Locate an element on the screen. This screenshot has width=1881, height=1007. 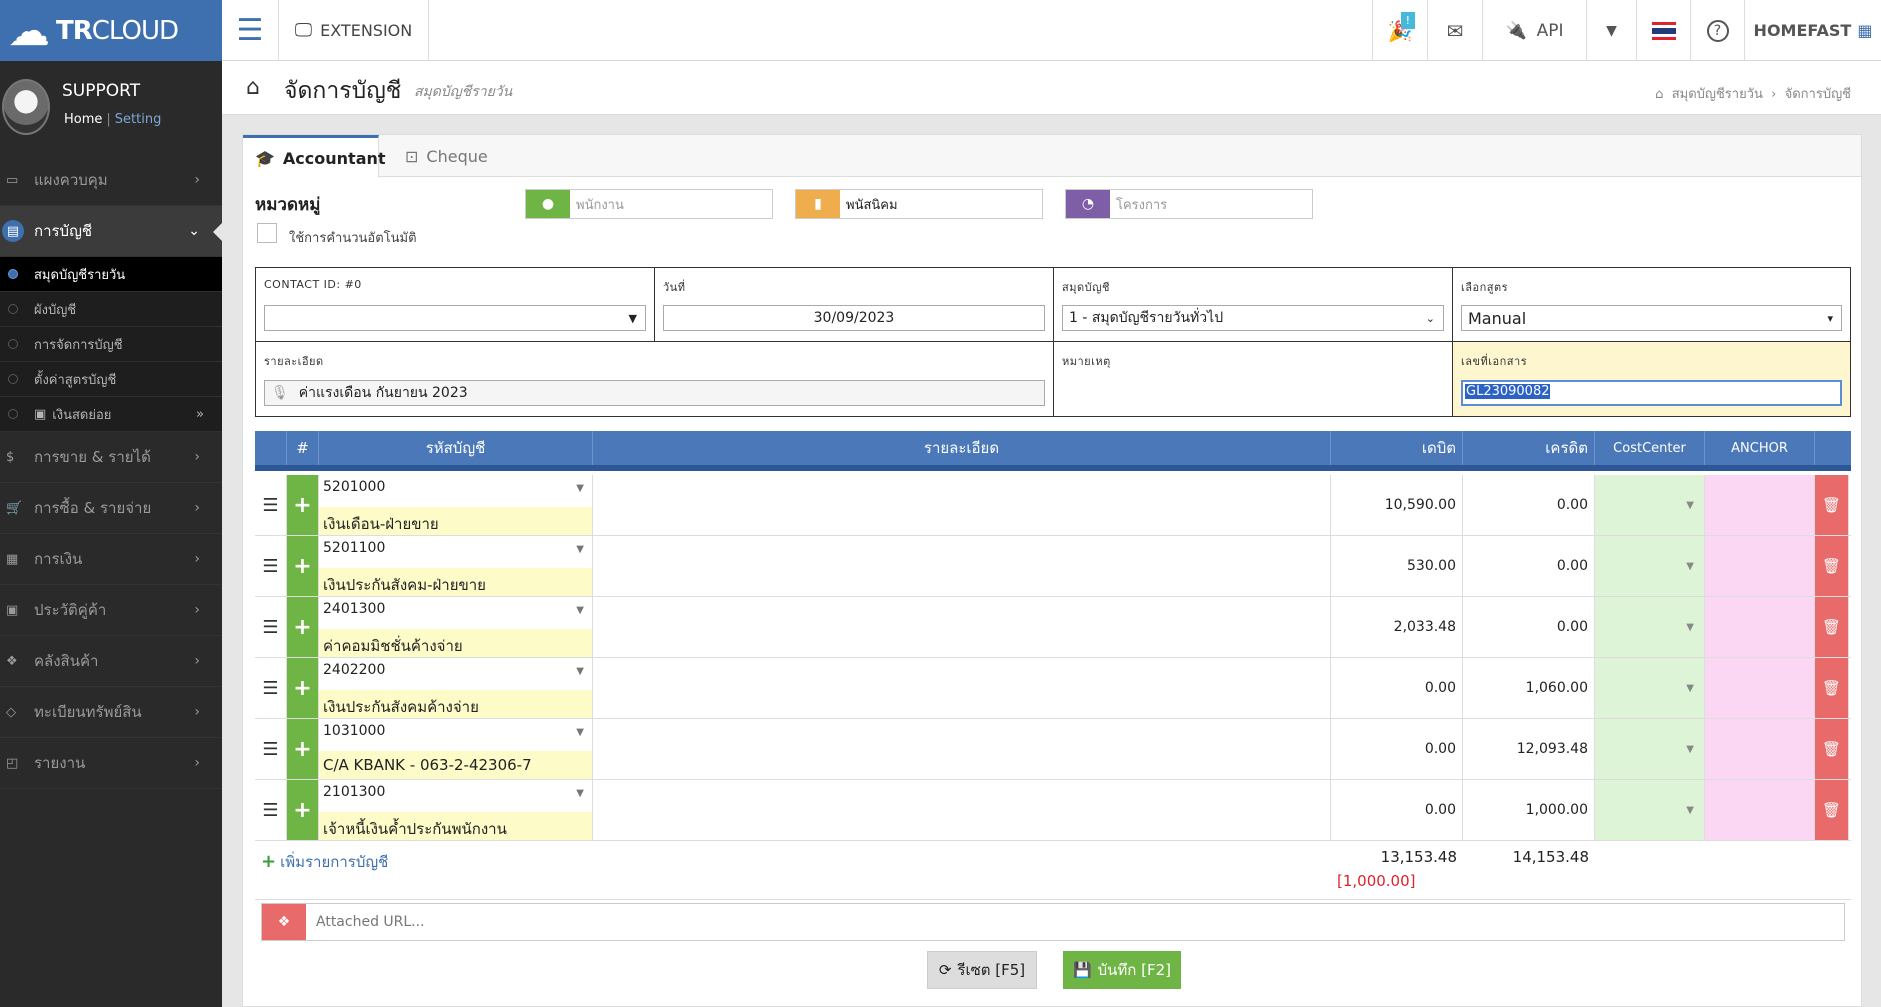
extension-button: 🖵 EXTENSION is located at coordinates (354, 30).